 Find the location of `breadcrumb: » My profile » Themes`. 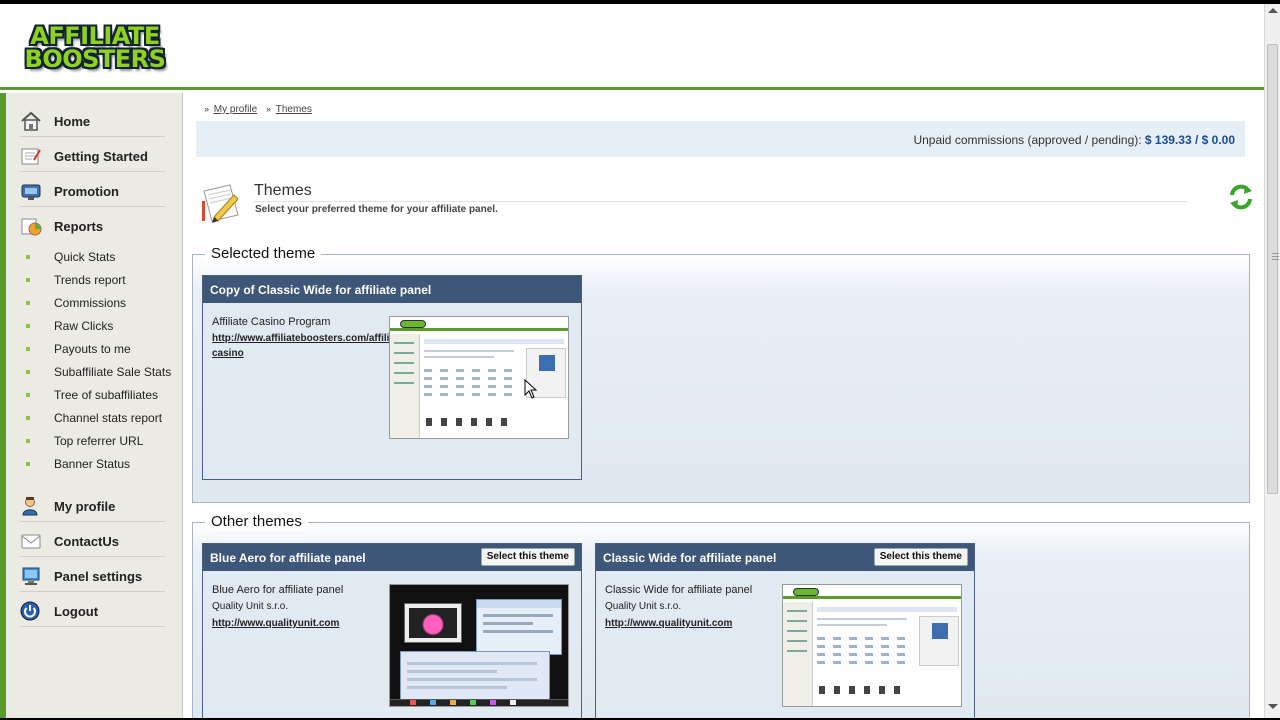

breadcrumb: » My profile » Themes is located at coordinates (261, 109).